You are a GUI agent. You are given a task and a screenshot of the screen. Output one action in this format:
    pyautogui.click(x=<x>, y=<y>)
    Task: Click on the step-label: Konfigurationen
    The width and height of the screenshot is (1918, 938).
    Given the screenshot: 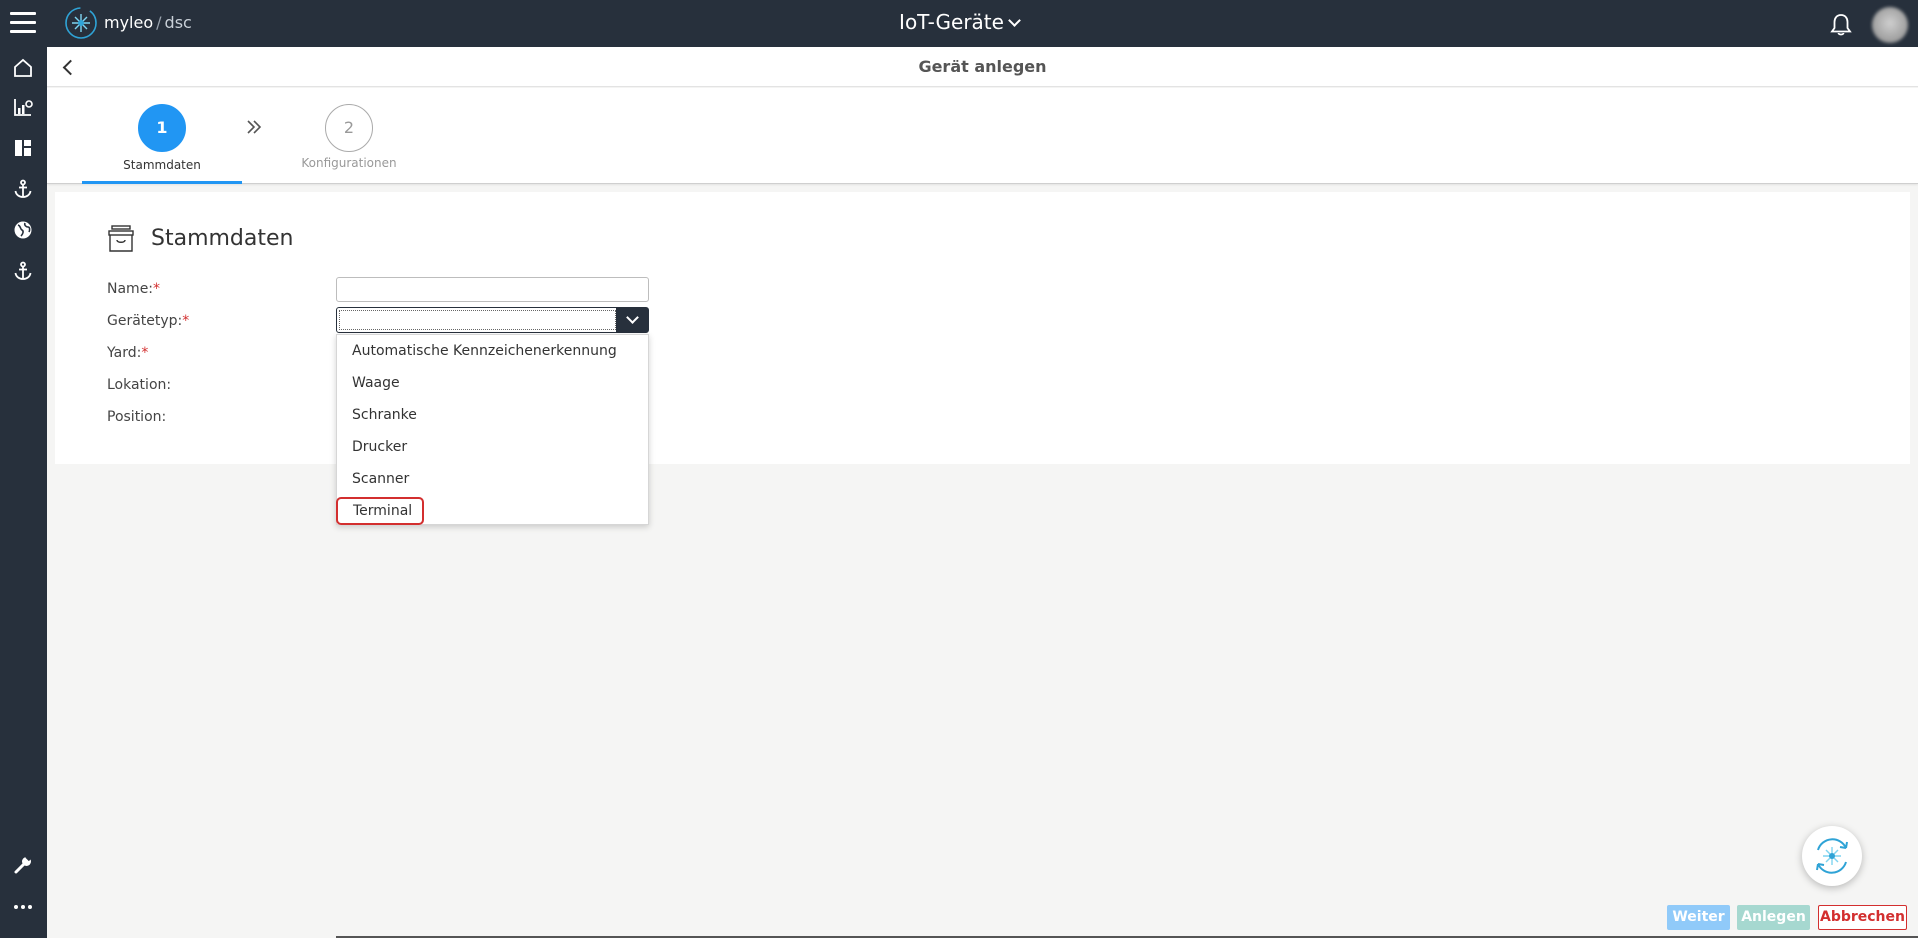 What is the action you would take?
    pyautogui.click(x=349, y=163)
    